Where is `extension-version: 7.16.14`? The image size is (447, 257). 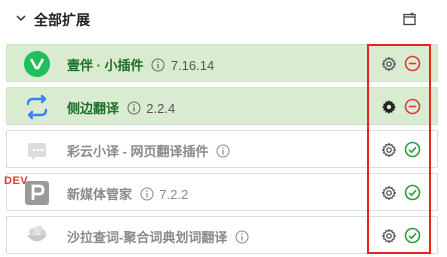 extension-version: 7.16.14 is located at coordinates (192, 65).